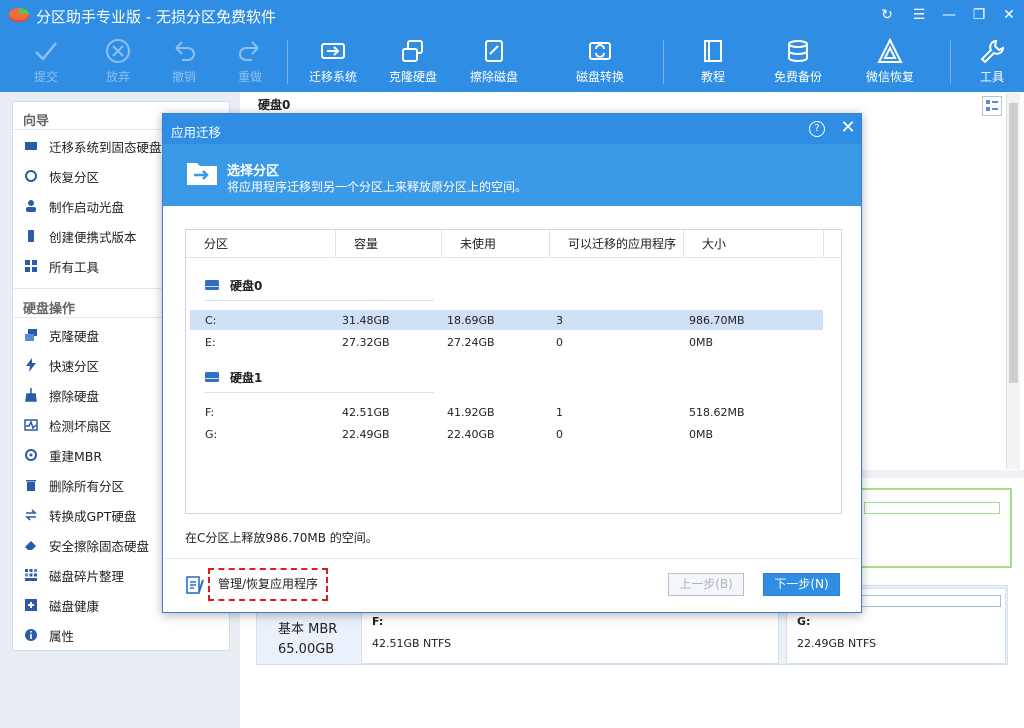 The width and height of the screenshot is (1024, 728). I want to click on sidebar-item-label: 转换成GPT硬盘, so click(93, 516).